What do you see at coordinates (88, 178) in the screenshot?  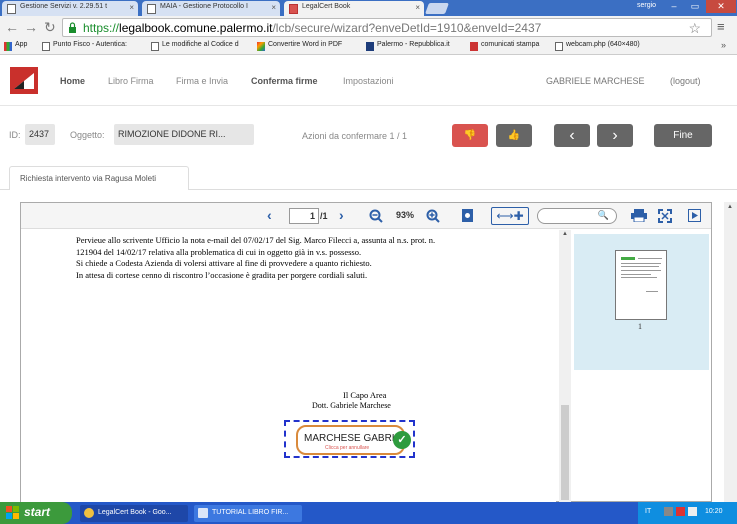 I see `document-tab-label: Richiesta intervento via Ragusa Moleti` at bounding box center [88, 178].